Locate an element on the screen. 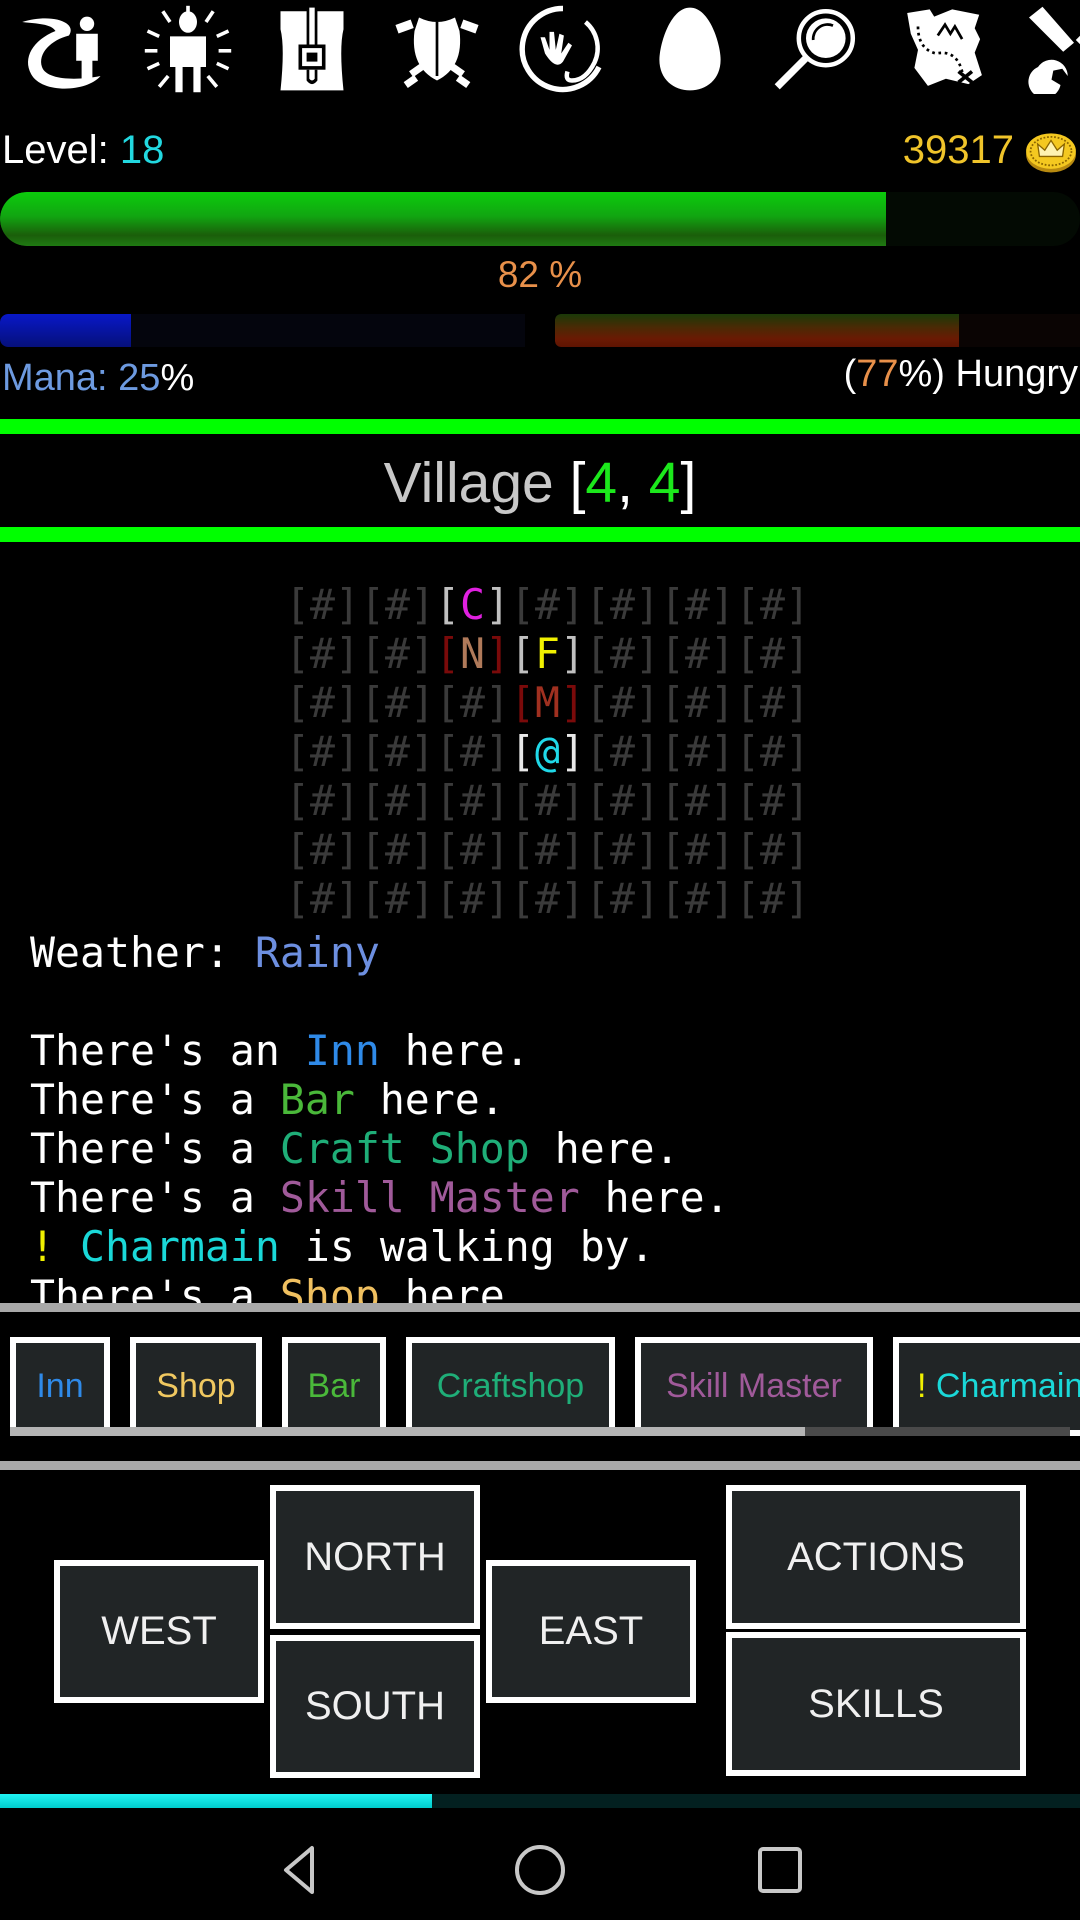  map-row: [#] [#] [N] [F] [#] [#] [#] is located at coordinates (547, 653).